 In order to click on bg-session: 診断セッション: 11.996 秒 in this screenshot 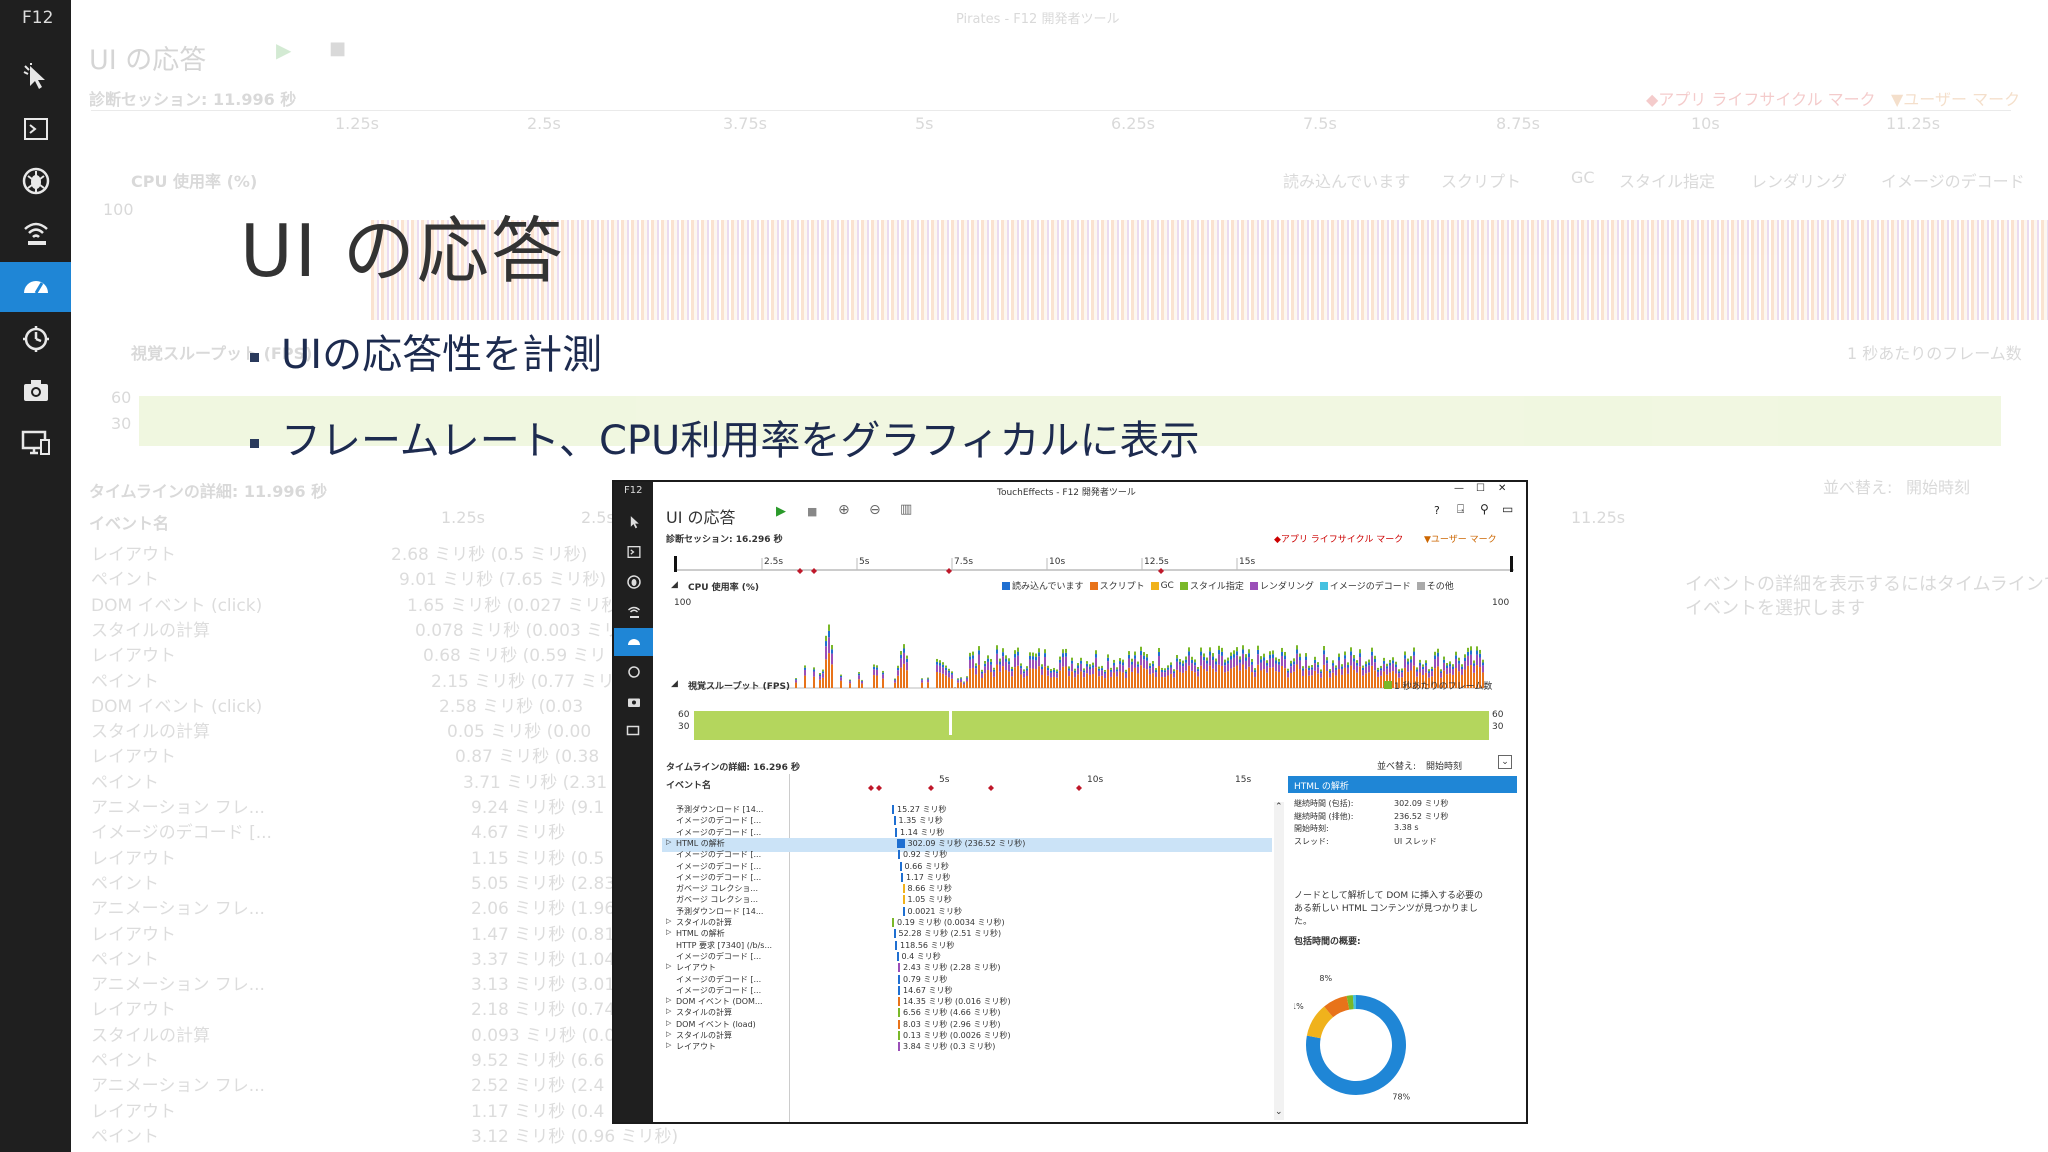, I will do `click(193, 99)`.